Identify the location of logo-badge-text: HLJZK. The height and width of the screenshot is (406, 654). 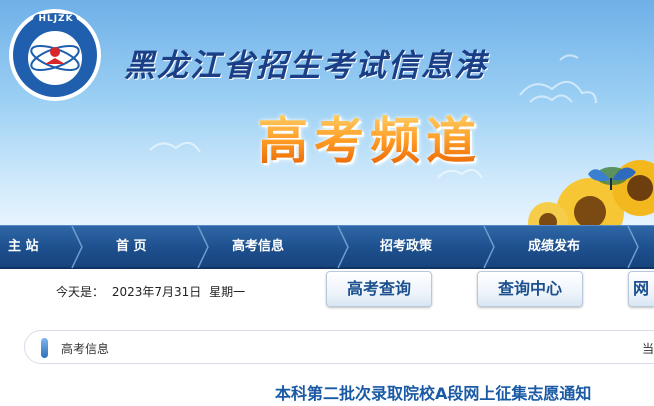
(56, 19).